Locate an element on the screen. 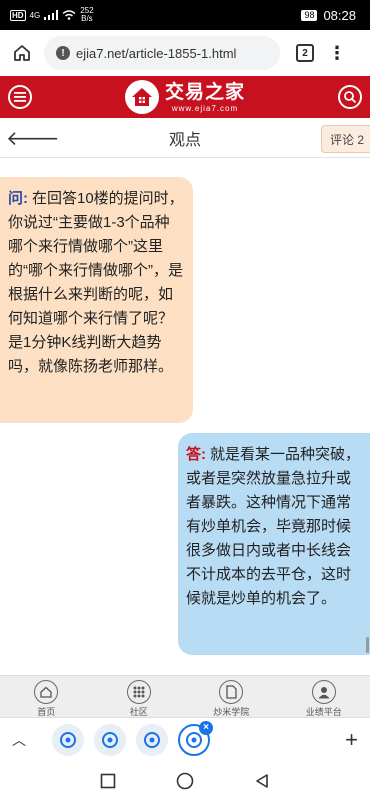  tab-chip-active: × is located at coordinates (195, 738).